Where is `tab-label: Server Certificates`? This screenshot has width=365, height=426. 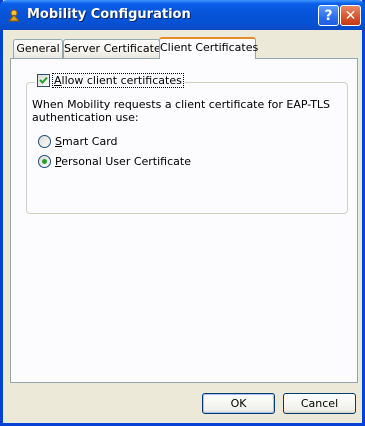
tab-label: Server Certificates is located at coordinates (115, 48).